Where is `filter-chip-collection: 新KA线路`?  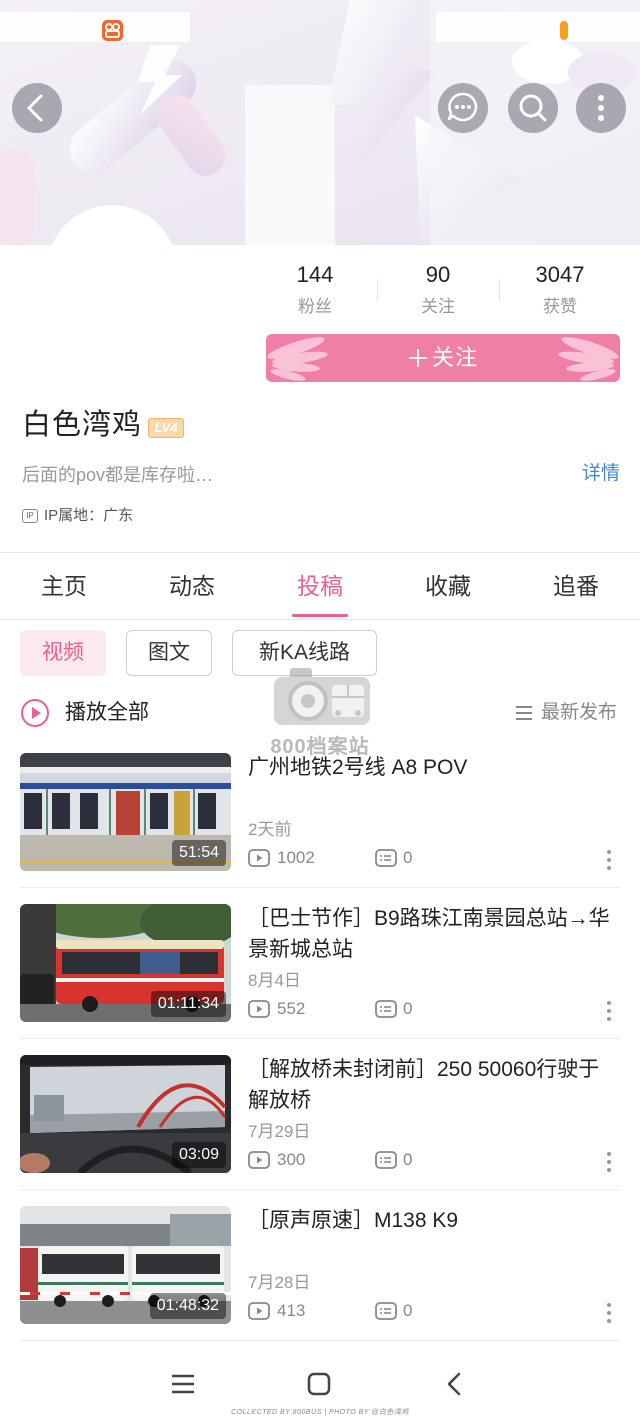 filter-chip-collection: 新KA线路 is located at coordinates (304, 653).